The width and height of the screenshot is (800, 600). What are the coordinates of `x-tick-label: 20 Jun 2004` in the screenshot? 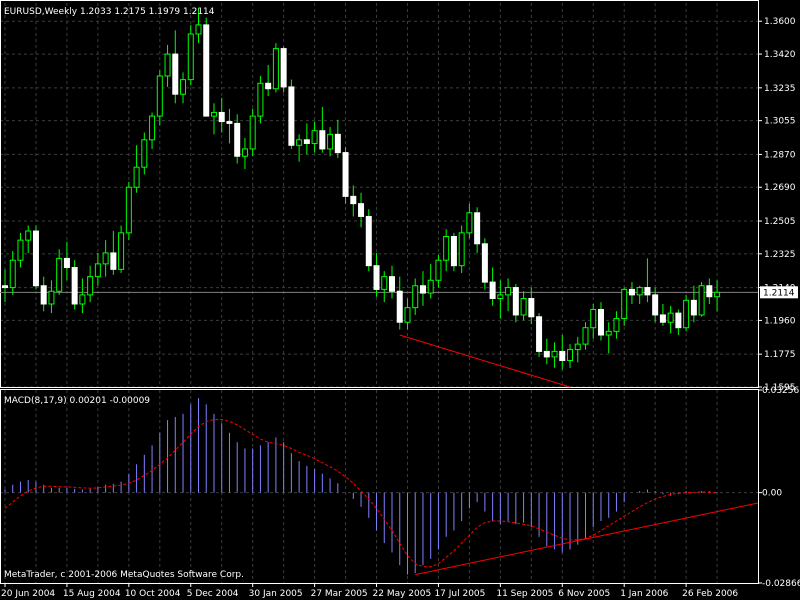 It's located at (28, 594).